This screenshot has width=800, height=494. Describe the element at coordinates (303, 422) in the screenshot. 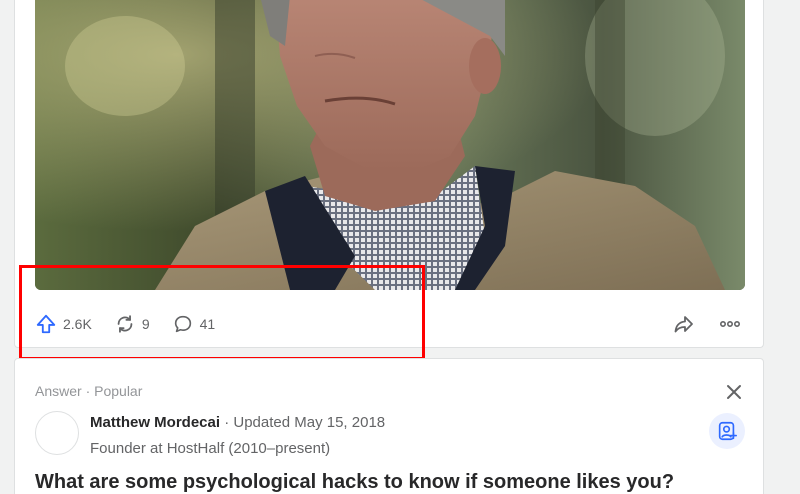

I see `updated-date: · Updated May 15, 2018` at that location.